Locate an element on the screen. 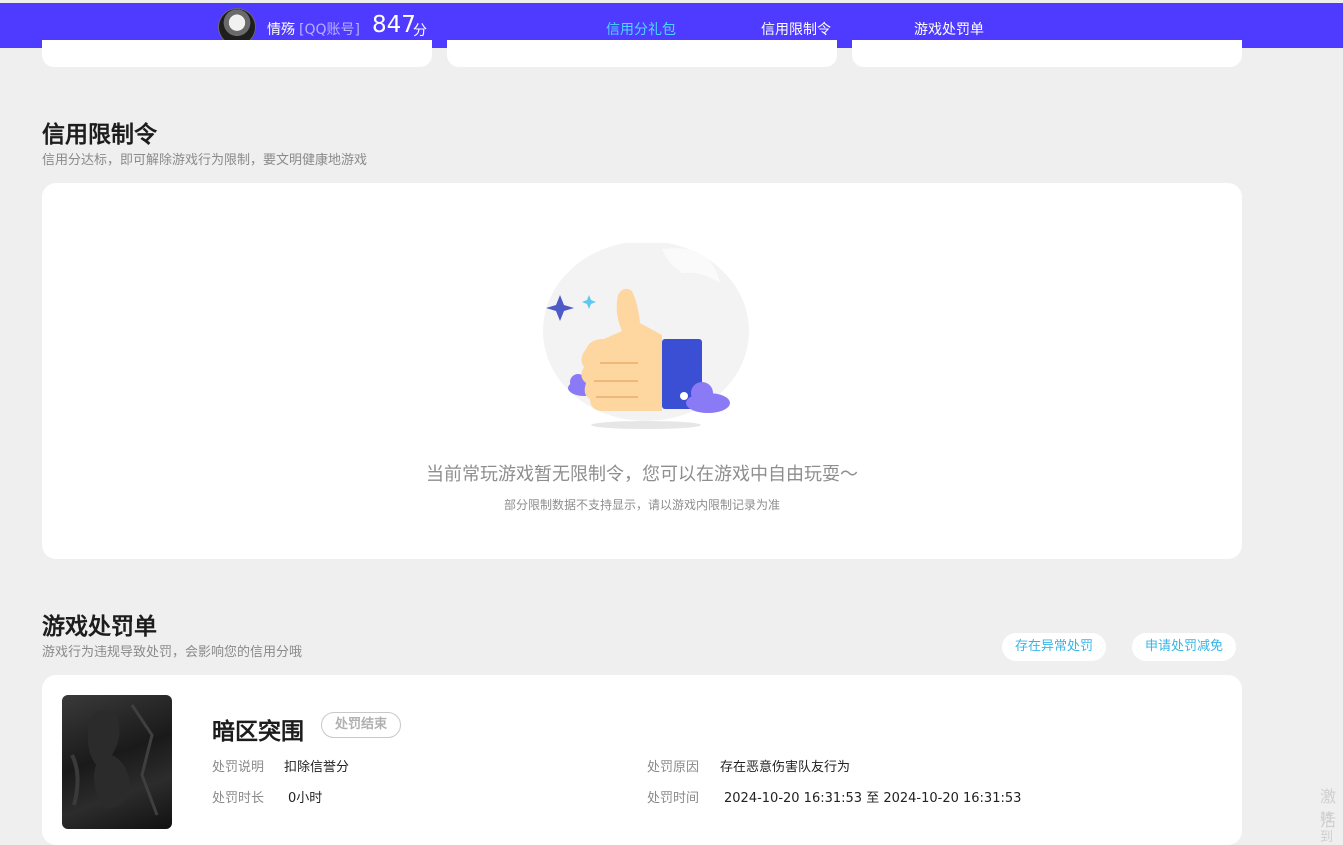  account-type-tag: [QQ账号] is located at coordinates (329, 30).